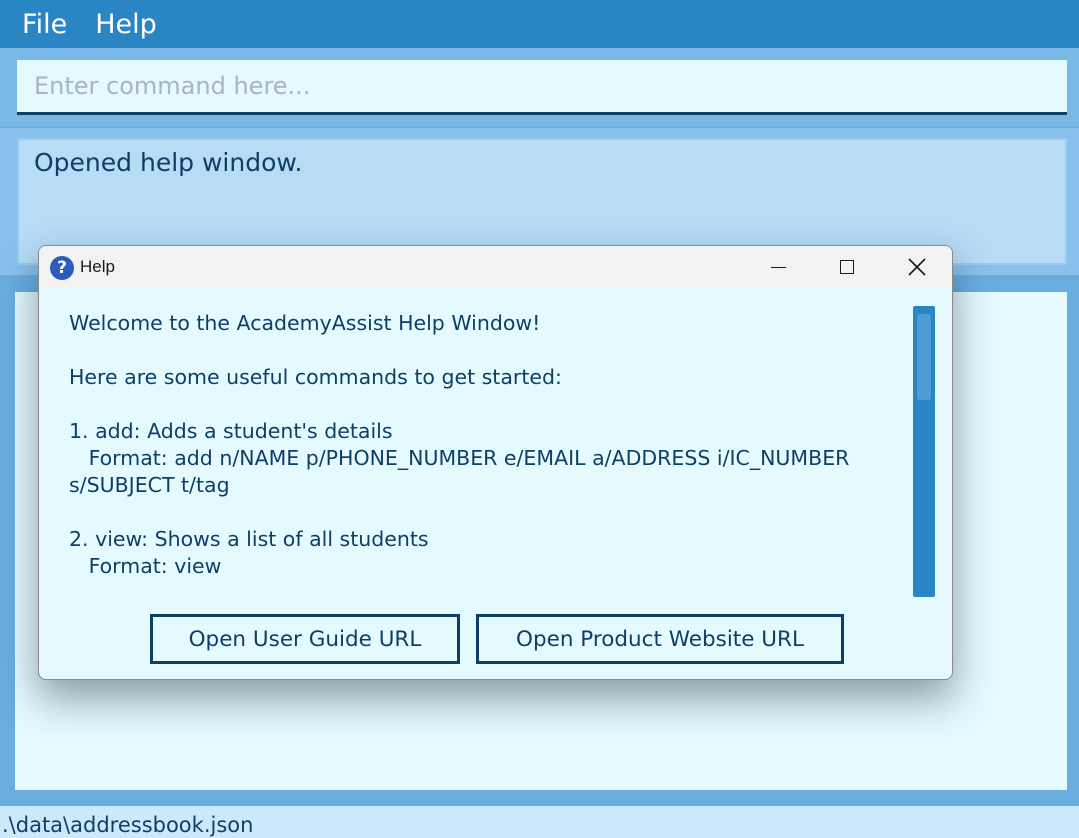 Image resolution: width=1079 pixels, height=838 pixels. I want to click on minimize-button, so click(778, 267).